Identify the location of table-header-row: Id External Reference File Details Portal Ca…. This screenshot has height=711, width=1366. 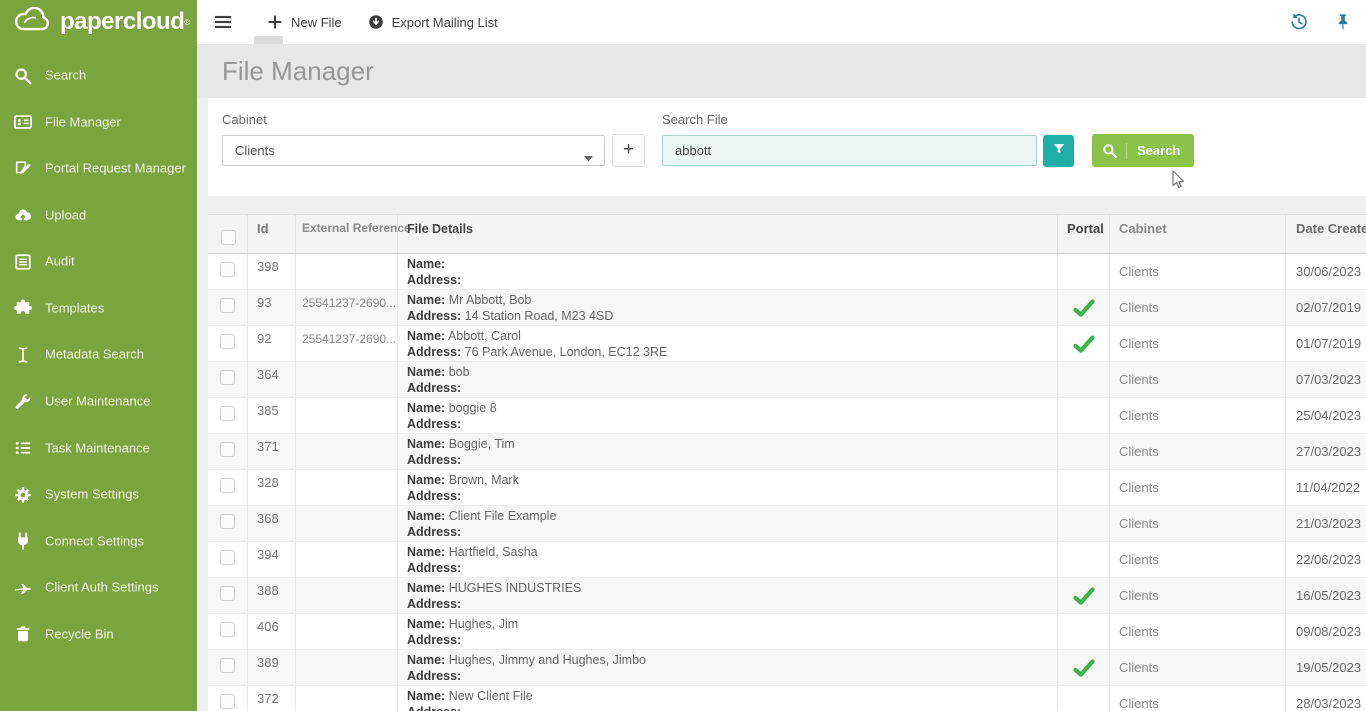
(787, 234).